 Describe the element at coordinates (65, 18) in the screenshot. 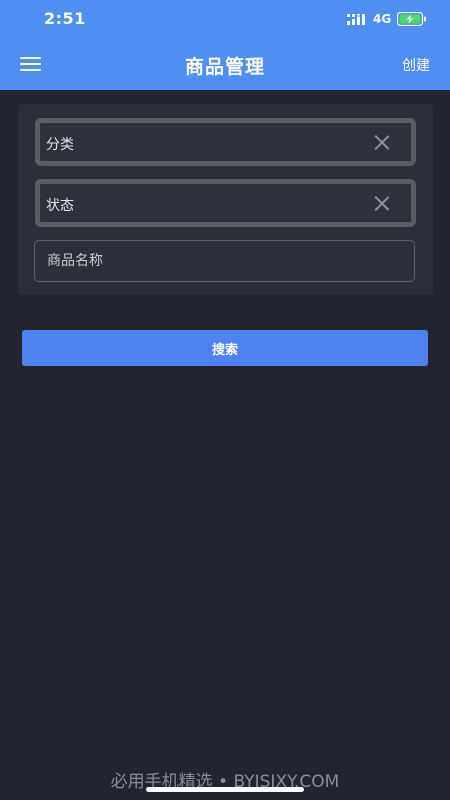

I see `status-time: 2:51` at that location.